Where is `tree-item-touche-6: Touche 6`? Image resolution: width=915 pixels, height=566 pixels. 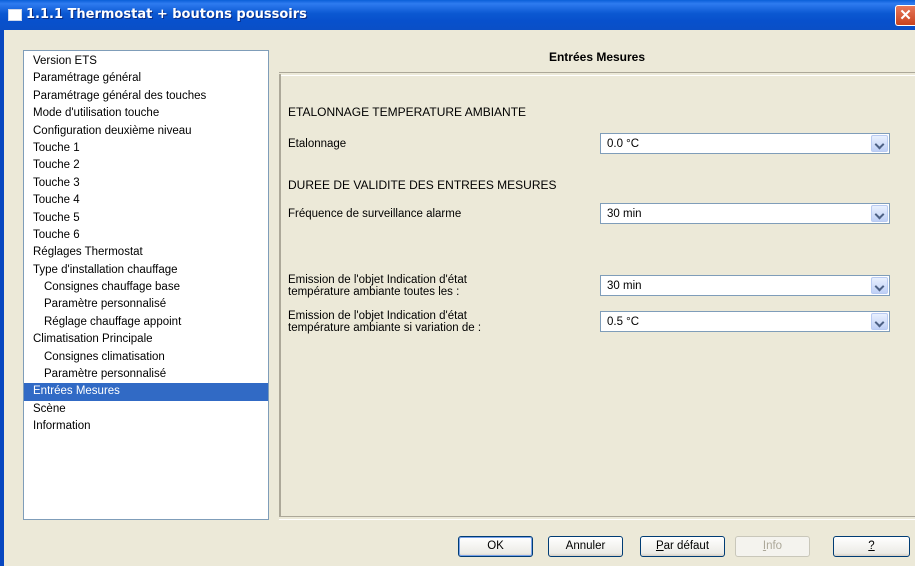 tree-item-touche-6: Touche 6 is located at coordinates (146, 235).